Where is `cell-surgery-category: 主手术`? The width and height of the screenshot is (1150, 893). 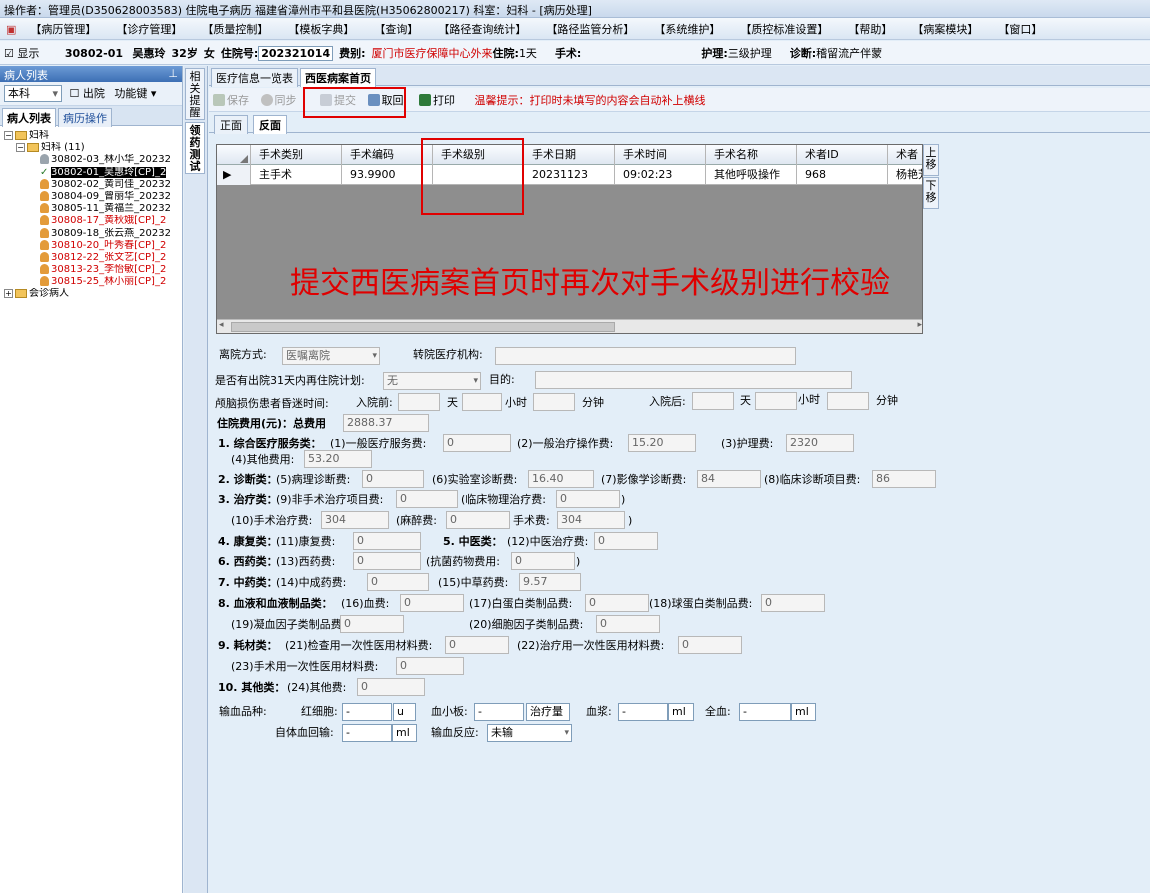 cell-surgery-category: 主手术 is located at coordinates (296, 175).